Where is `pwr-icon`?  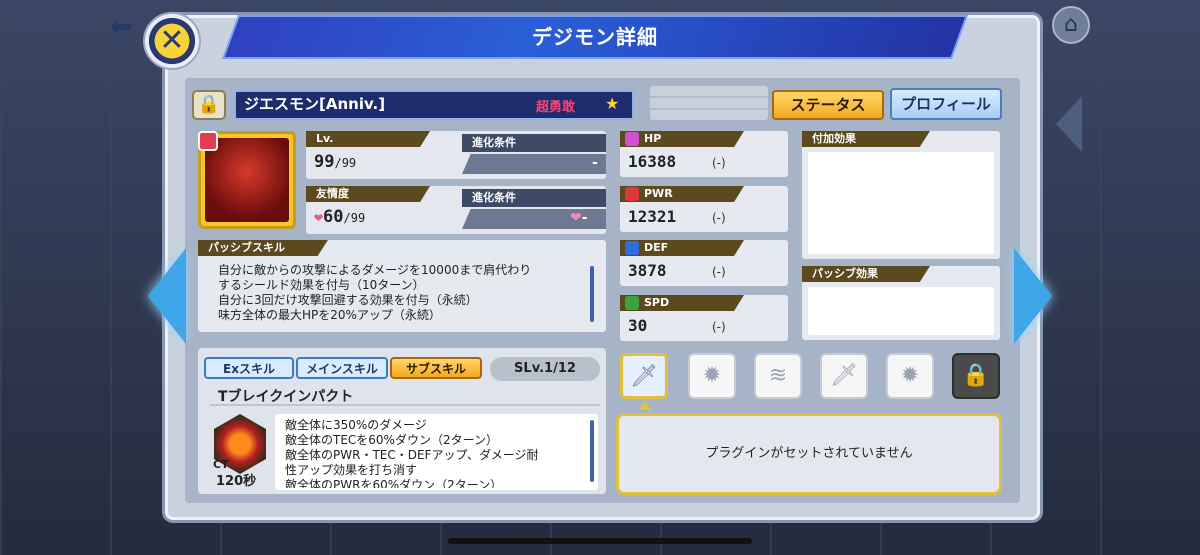 pwr-icon is located at coordinates (632, 194).